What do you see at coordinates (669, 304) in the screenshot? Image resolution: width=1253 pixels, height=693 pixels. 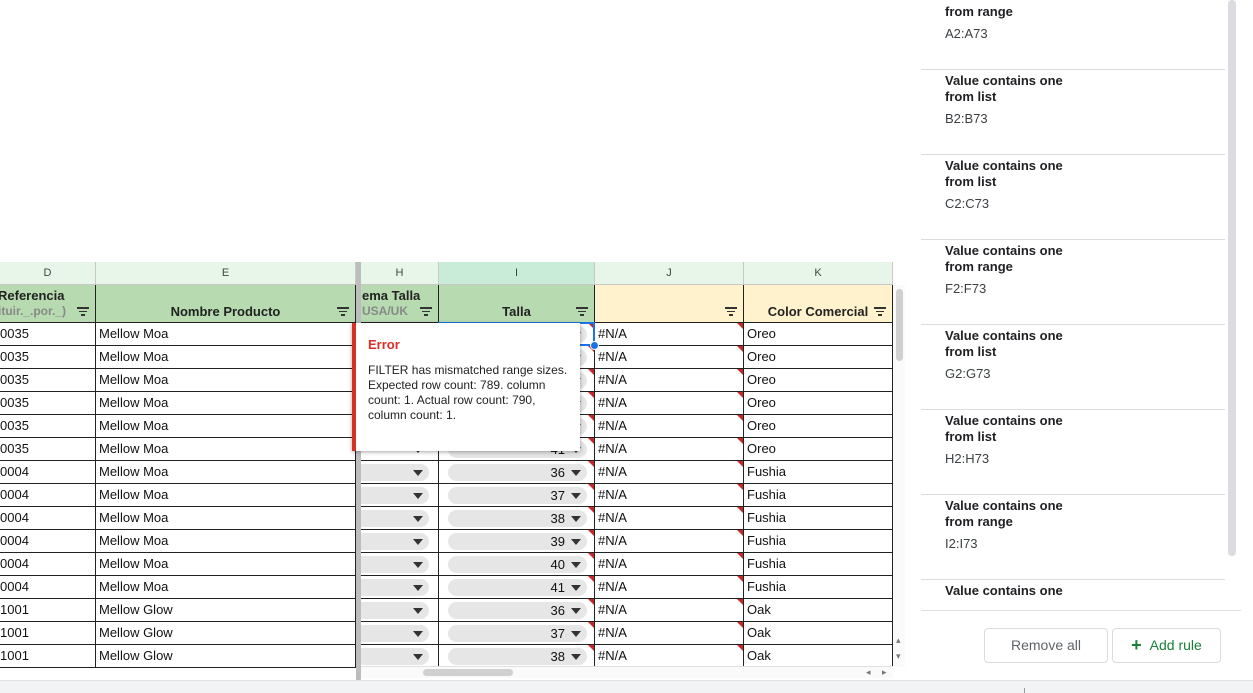 I see `header-j` at bounding box center [669, 304].